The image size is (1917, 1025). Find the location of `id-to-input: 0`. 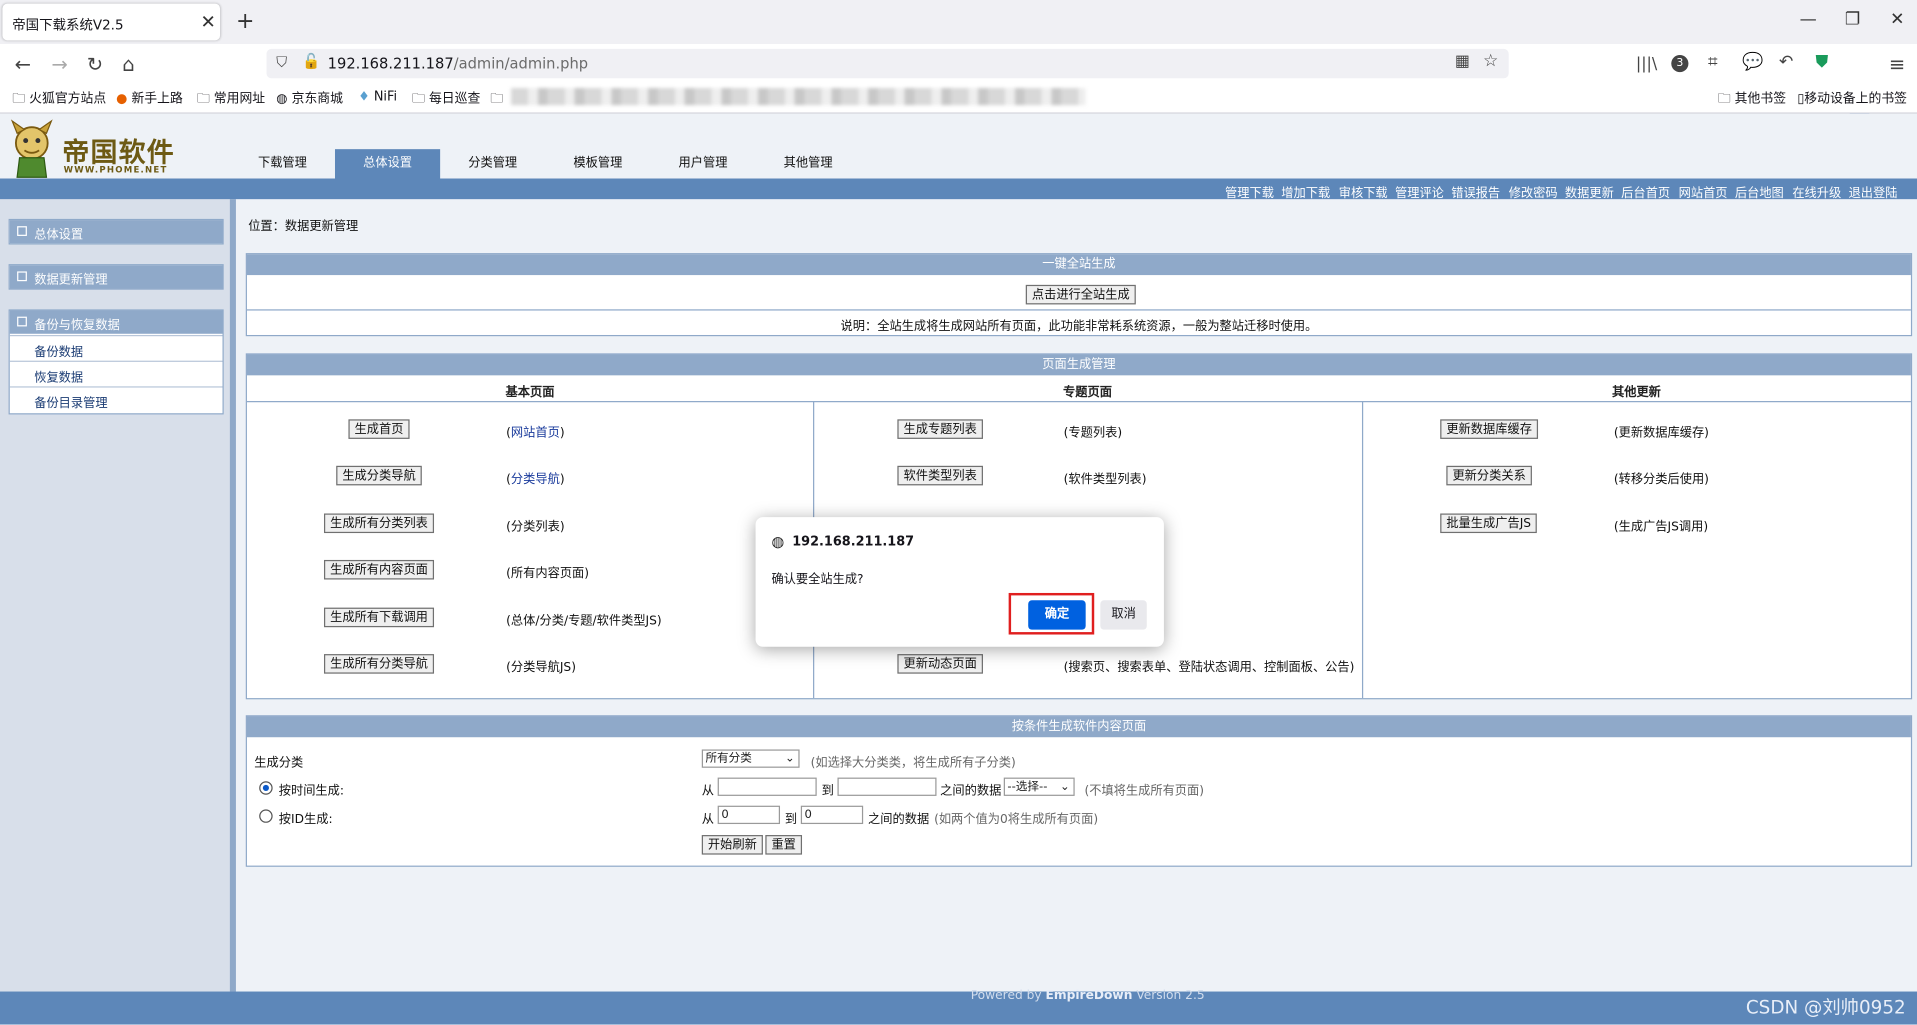

id-to-input: 0 is located at coordinates (832, 815).